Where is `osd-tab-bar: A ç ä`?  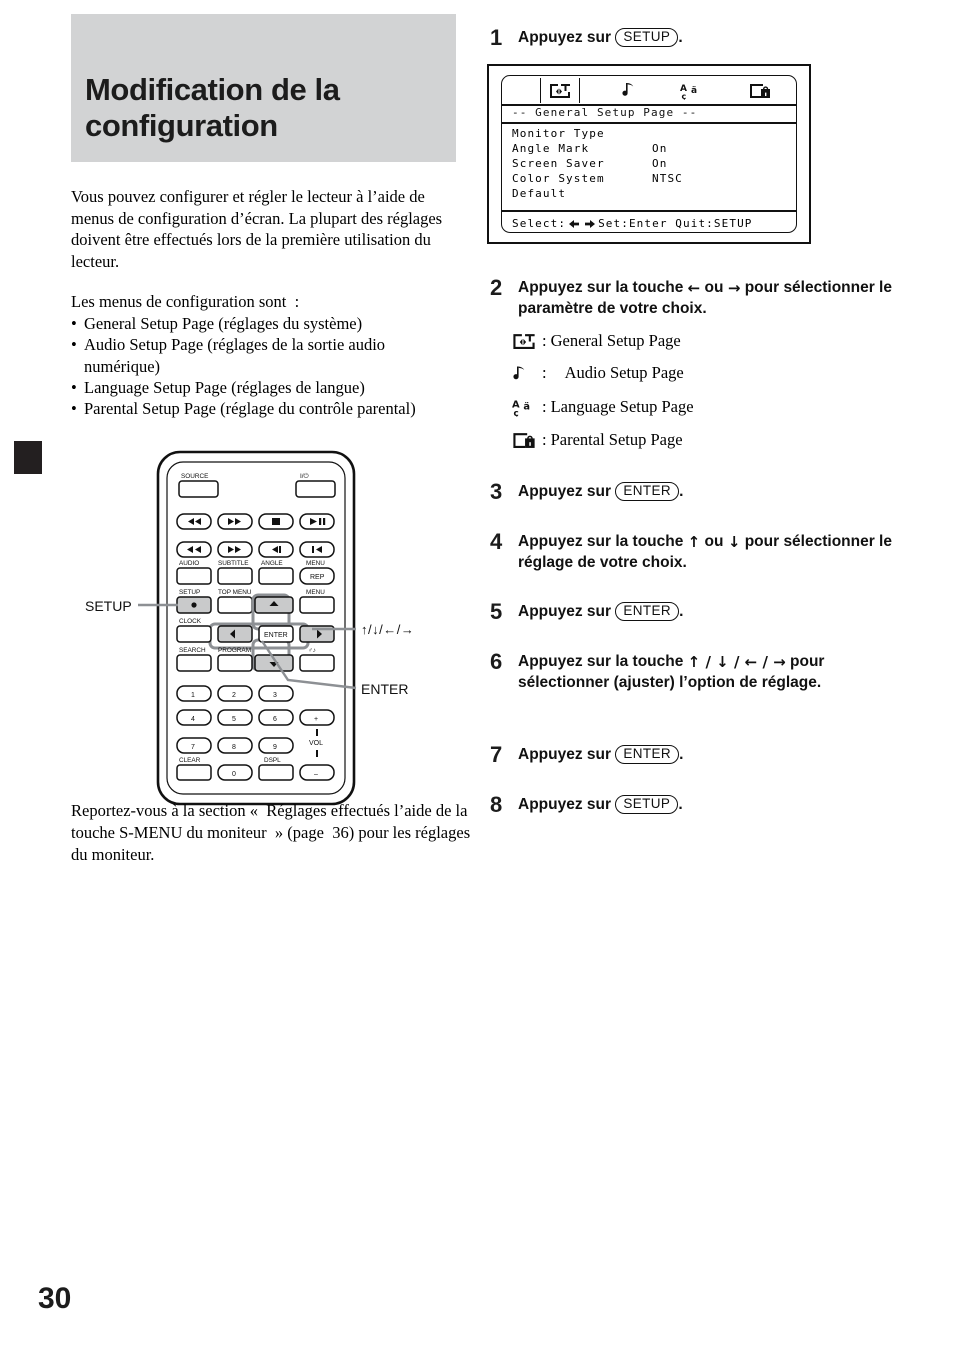 osd-tab-bar: A ç ä is located at coordinates (649, 91).